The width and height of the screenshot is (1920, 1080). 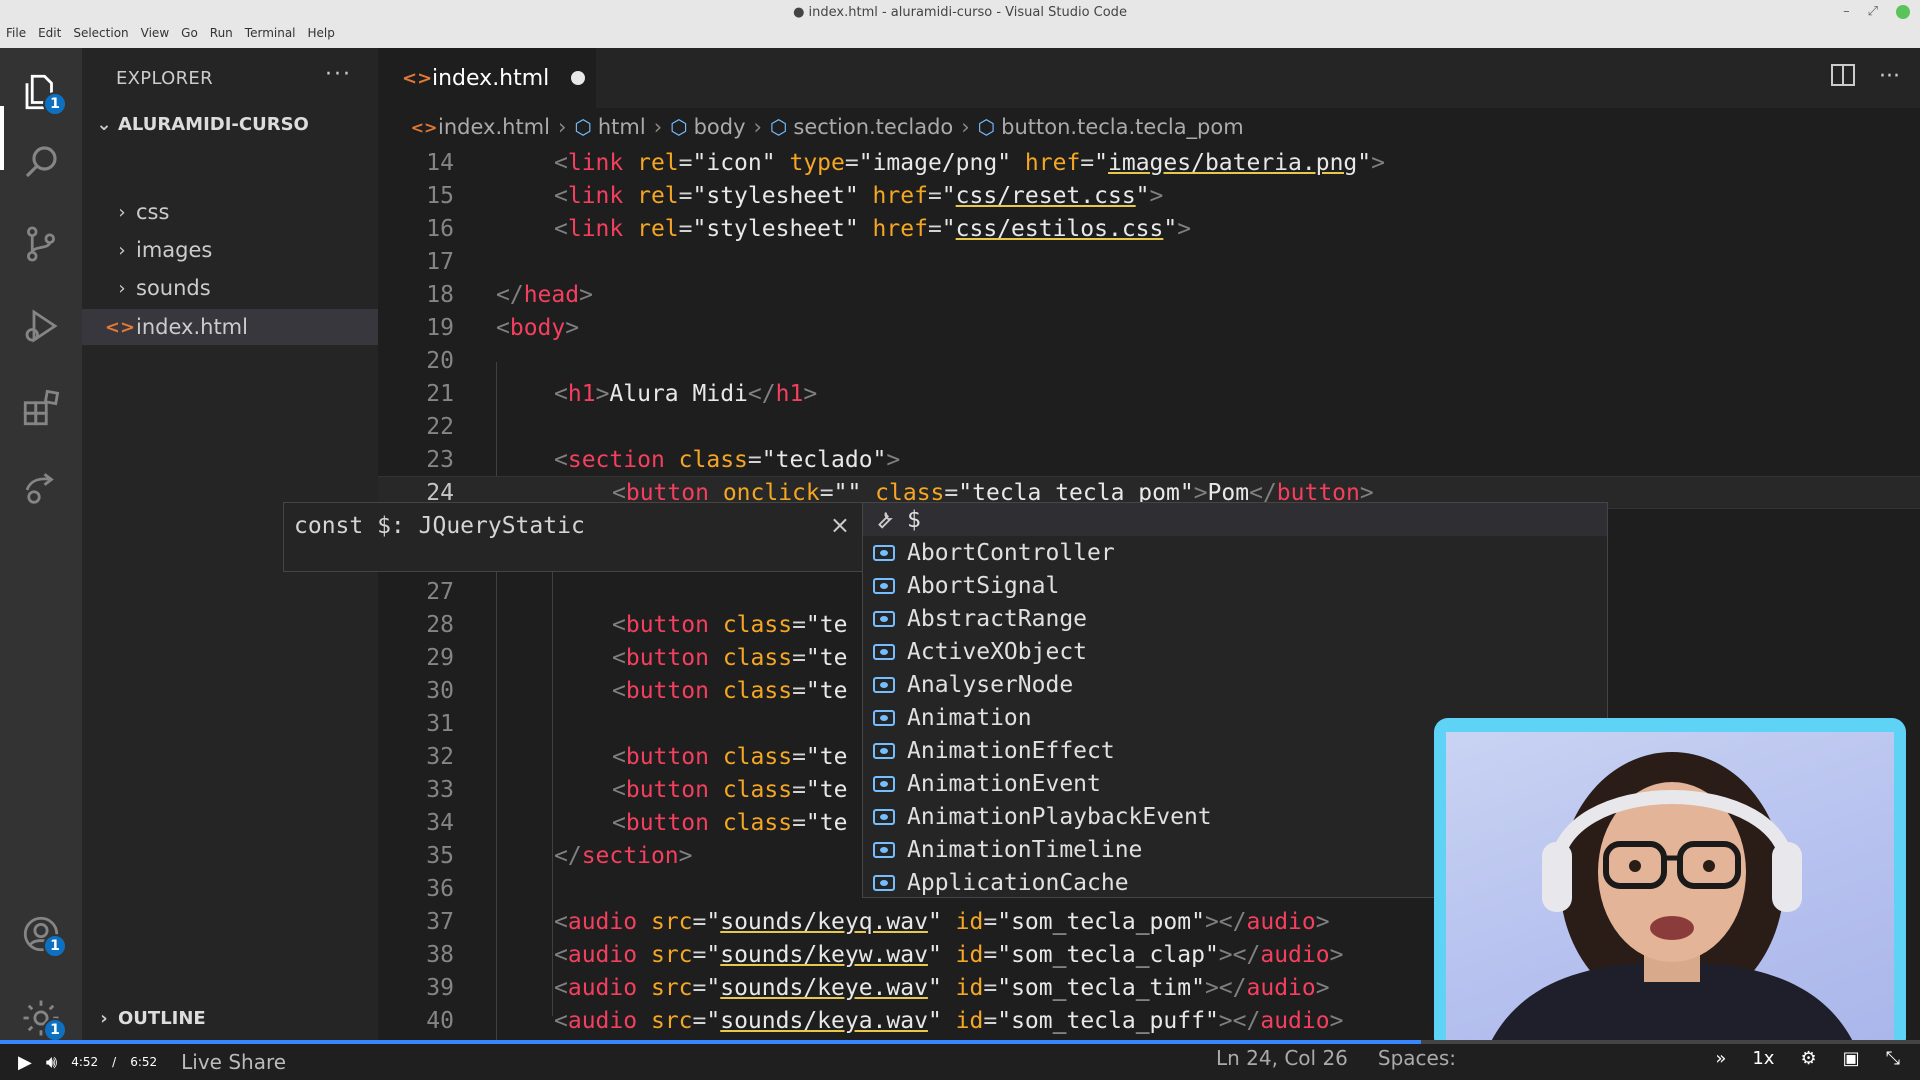 I want to click on minimize-icon: –, so click(x=1846, y=11).